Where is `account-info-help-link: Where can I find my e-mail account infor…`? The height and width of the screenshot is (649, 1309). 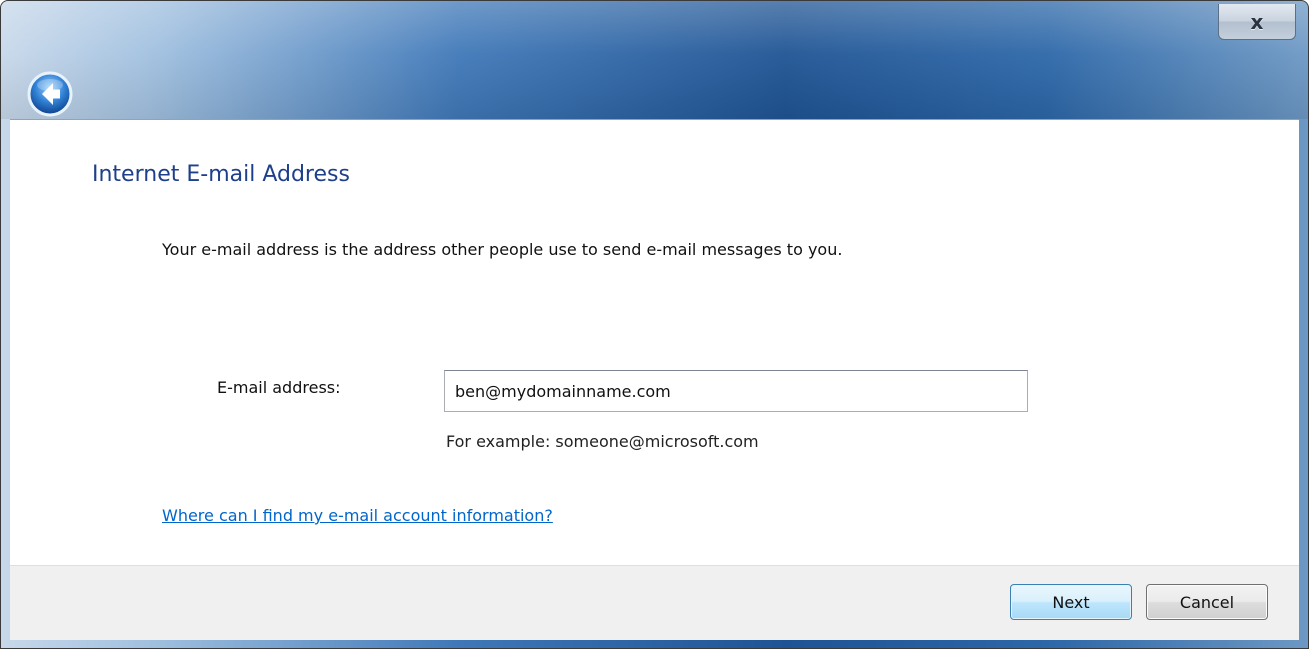 account-info-help-link: Where can I find my e-mail account infor… is located at coordinates (357, 515).